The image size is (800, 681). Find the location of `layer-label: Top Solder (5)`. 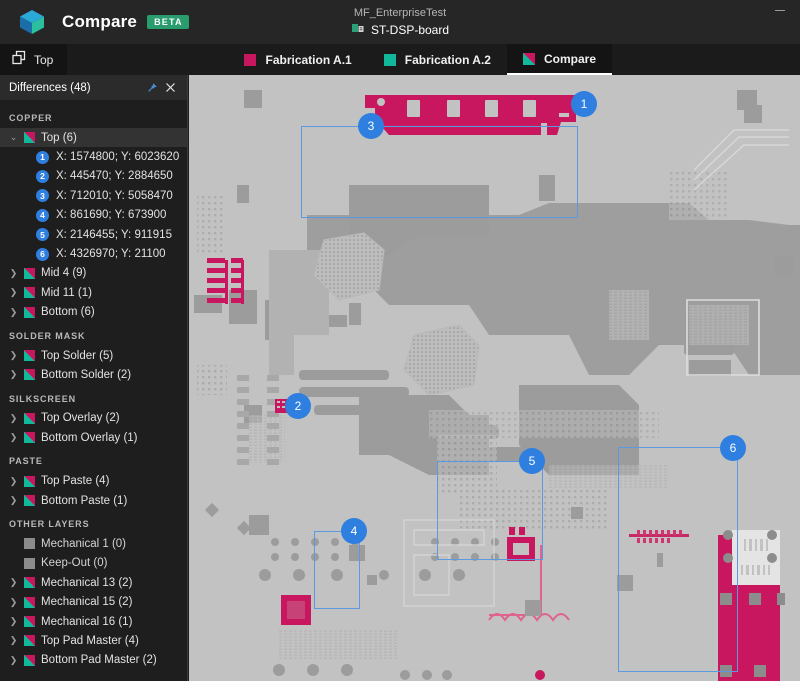

layer-label: Top Solder (5) is located at coordinates (77, 355).